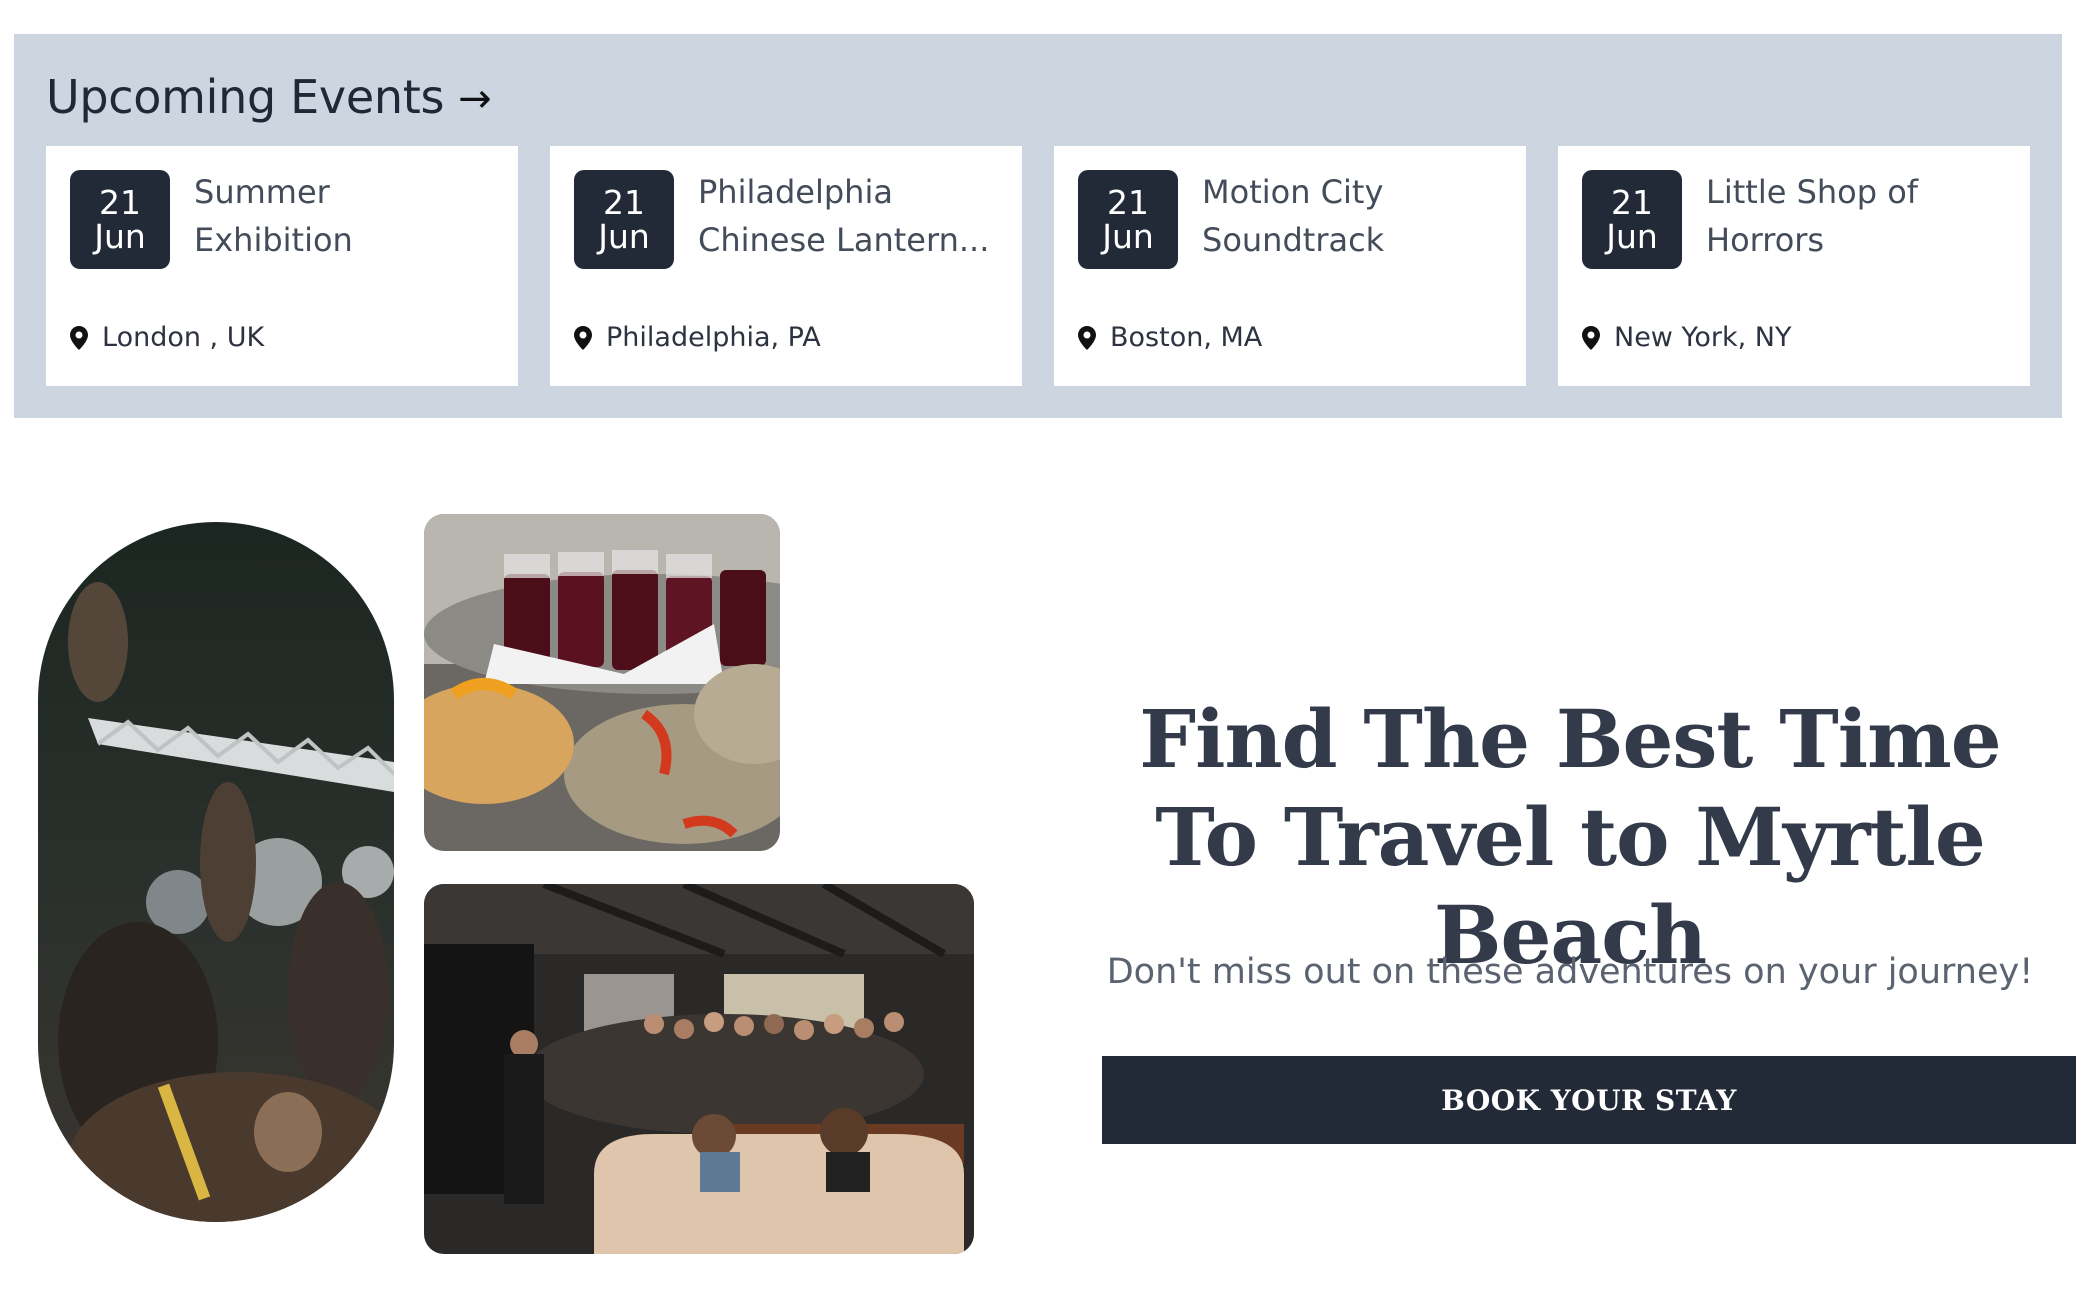 This screenshot has width=2076, height=1296. I want to click on party-photo, so click(216, 872).